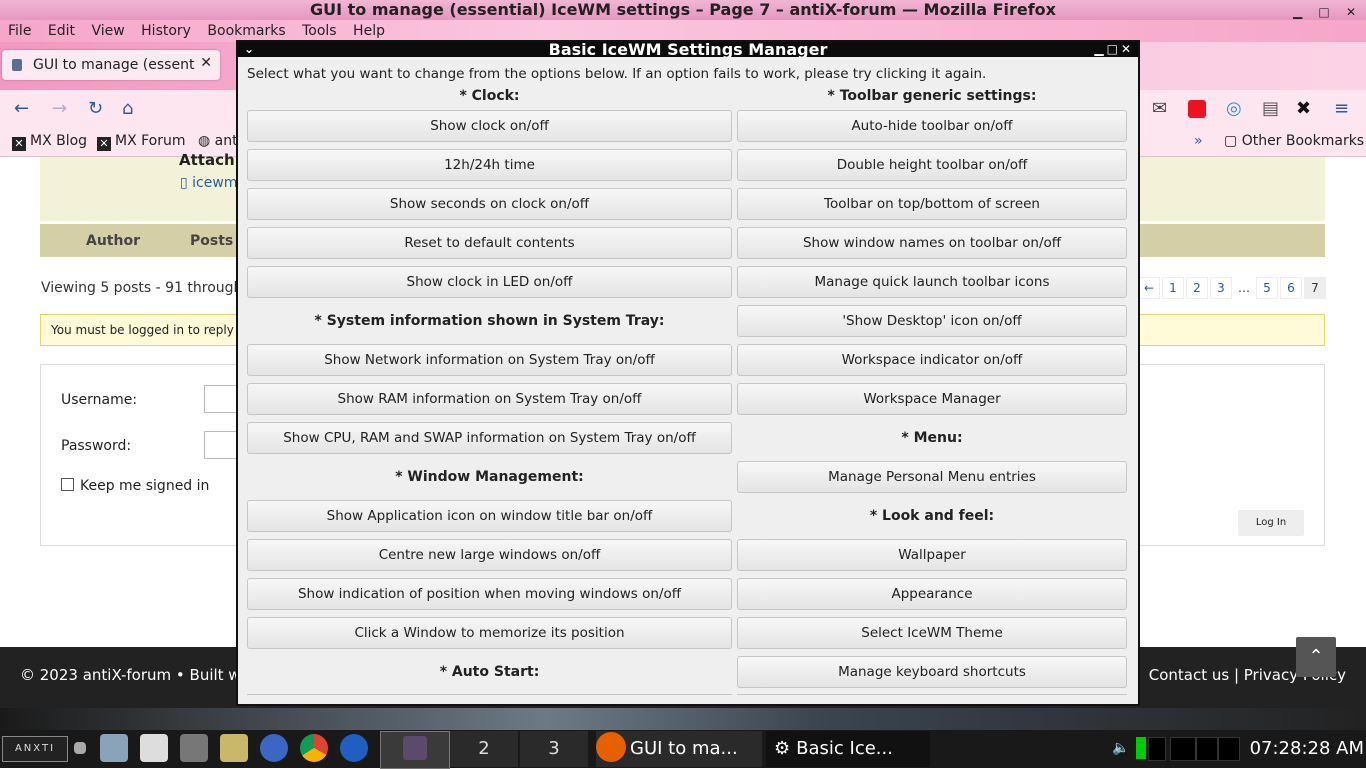 The height and width of the screenshot is (769, 1366). I want to click on bookmark-antix: ◍ ant, so click(218, 141).